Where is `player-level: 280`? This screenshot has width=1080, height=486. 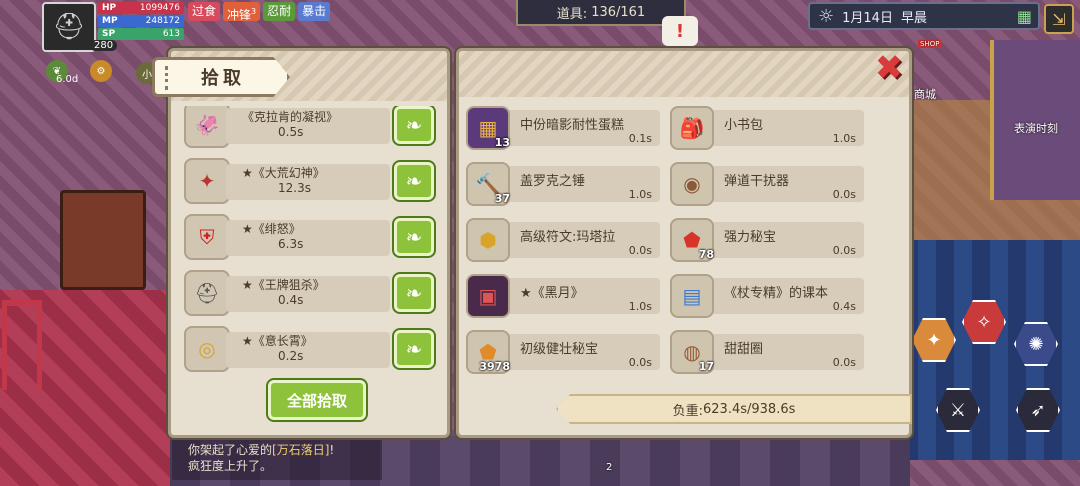
player-level: 280 is located at coordinates (104, 45).